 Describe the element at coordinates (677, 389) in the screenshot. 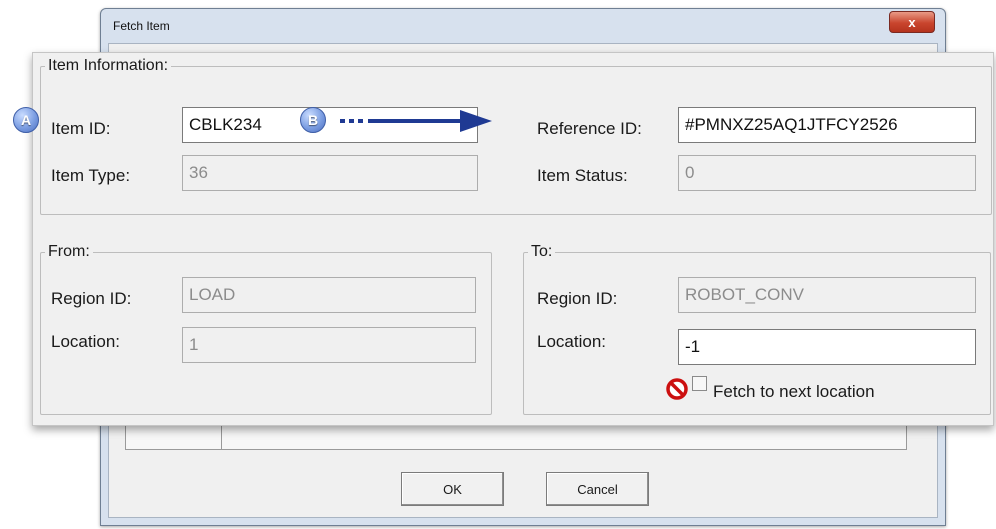

I see `prohibited-icon` at that location.